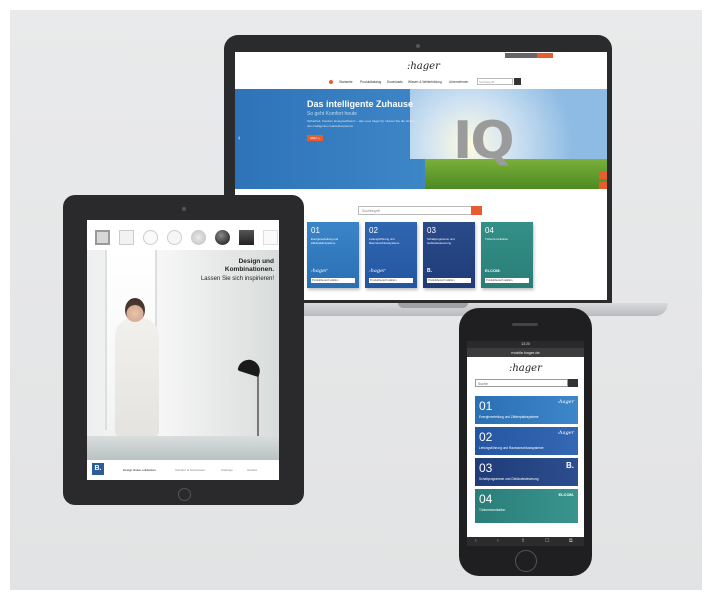  Describe the element at coordinates (135, 310) in the screenshot. I see `room-person-head` at that location.